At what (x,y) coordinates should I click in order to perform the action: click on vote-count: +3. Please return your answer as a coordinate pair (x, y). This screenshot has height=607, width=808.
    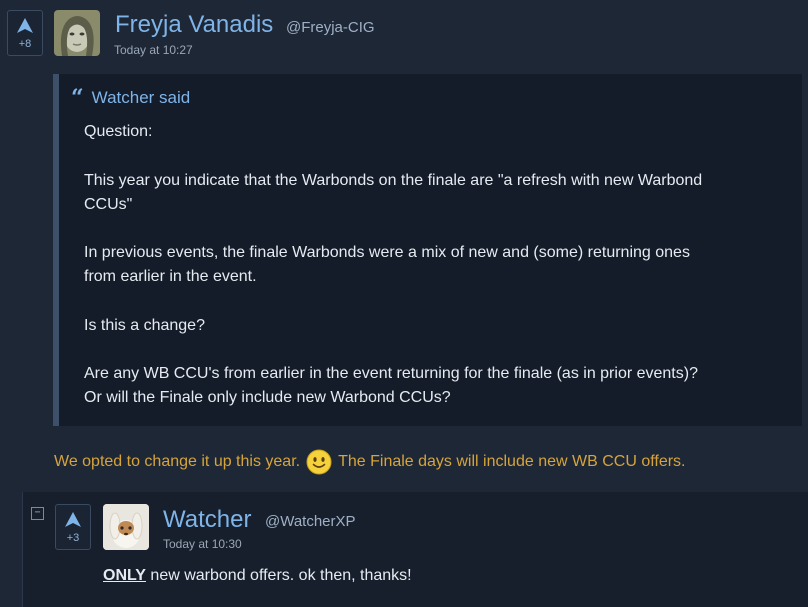
    Looking at the image, I should click on (73, 537).